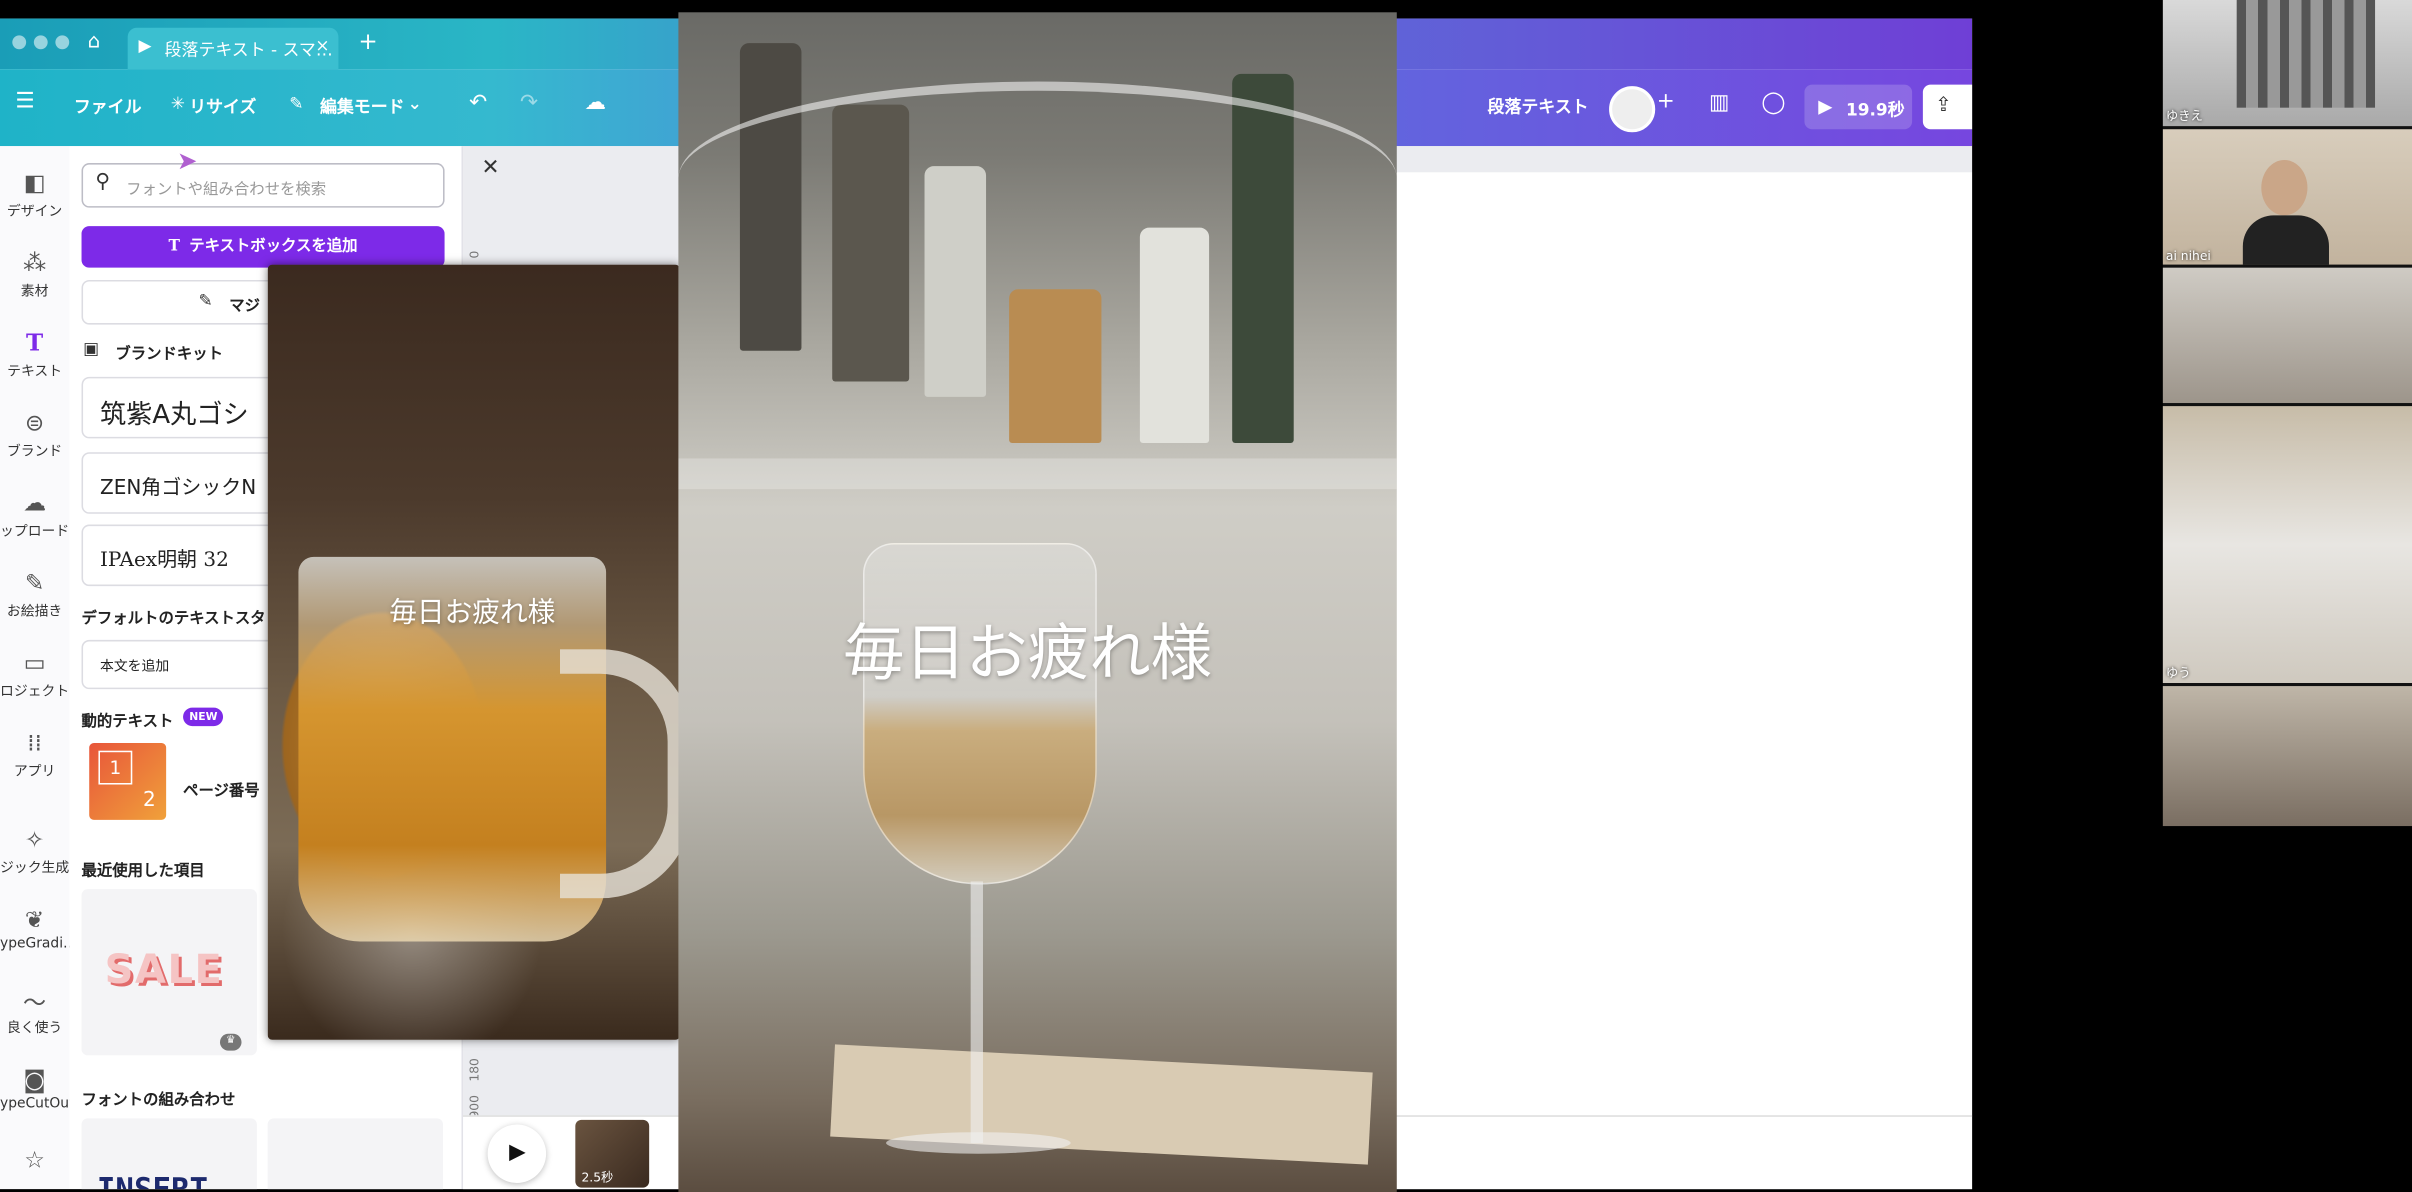  What do you see at coordinates (34, 1080) in the screenshot?
I see `typecutout-icon: ◙` at bounding box center [34, 1080].